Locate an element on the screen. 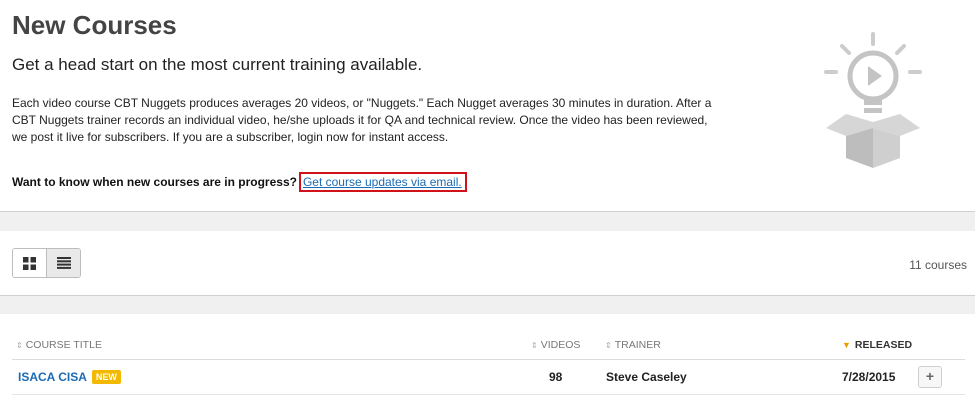 Image resolution: width=975 pixels, height=396 pixels. grid-view-button is located at coordinates (29, 263).